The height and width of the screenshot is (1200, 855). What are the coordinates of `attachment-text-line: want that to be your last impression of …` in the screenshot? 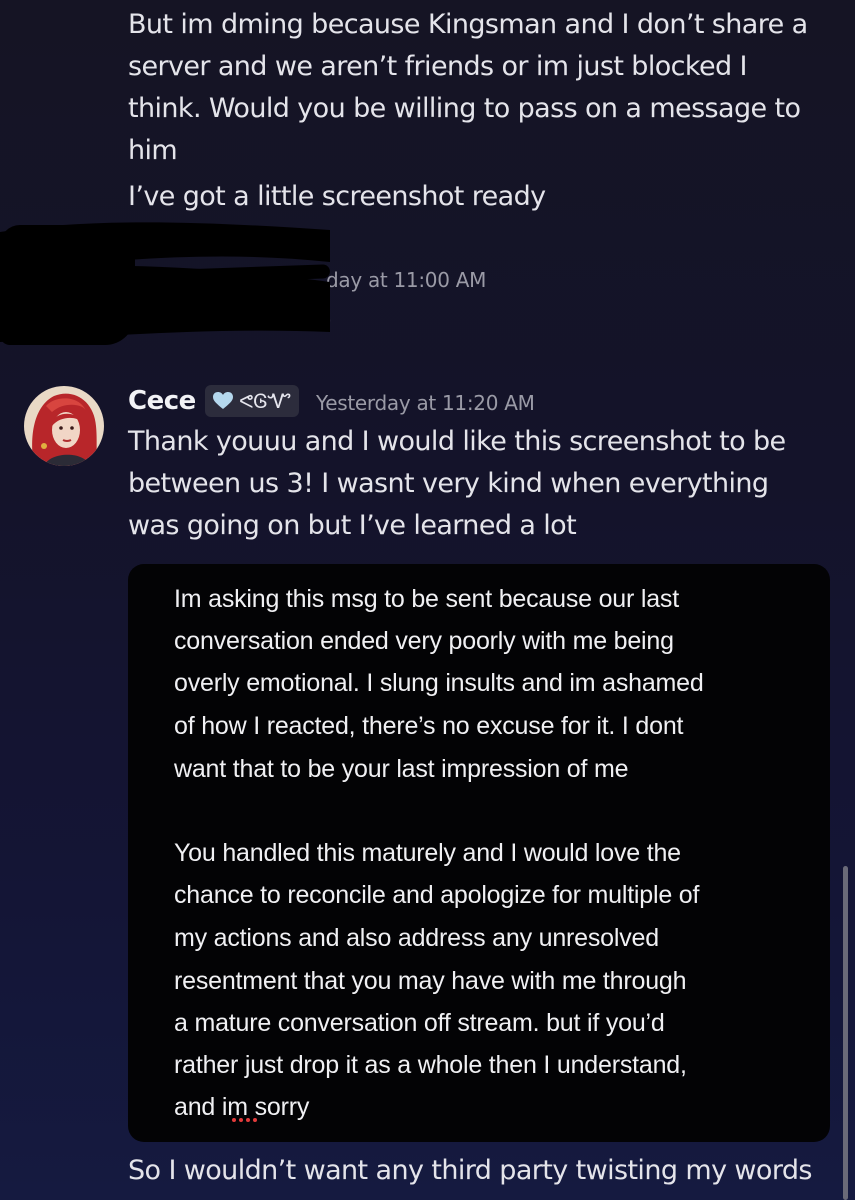 It's located at (401, 769).